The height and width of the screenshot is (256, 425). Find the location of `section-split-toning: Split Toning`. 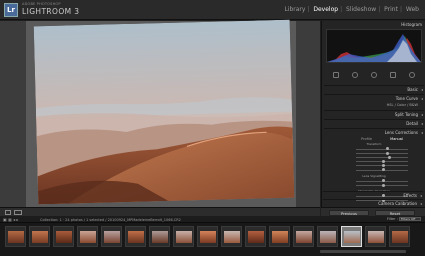

section-split-toning: Split Toning is located at coordinates (374, 114).